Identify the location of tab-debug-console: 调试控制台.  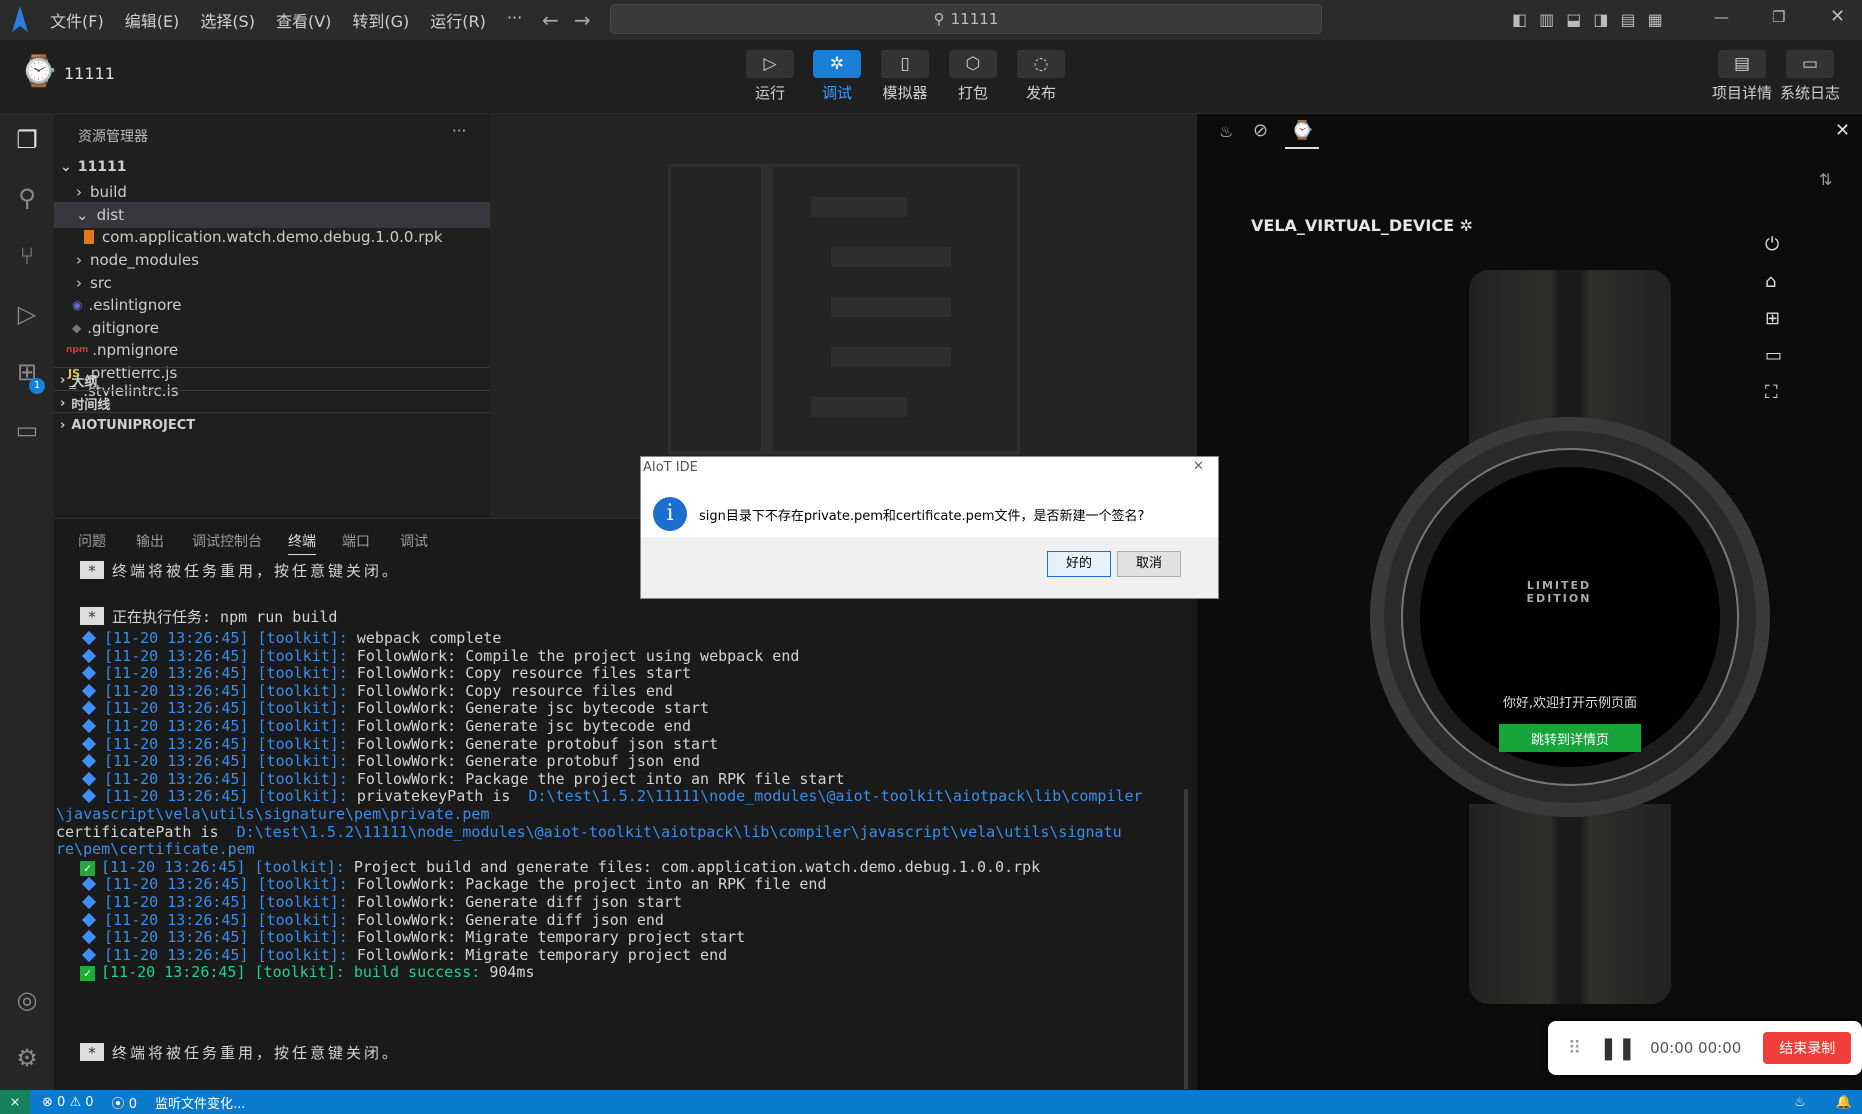
(227, 541).